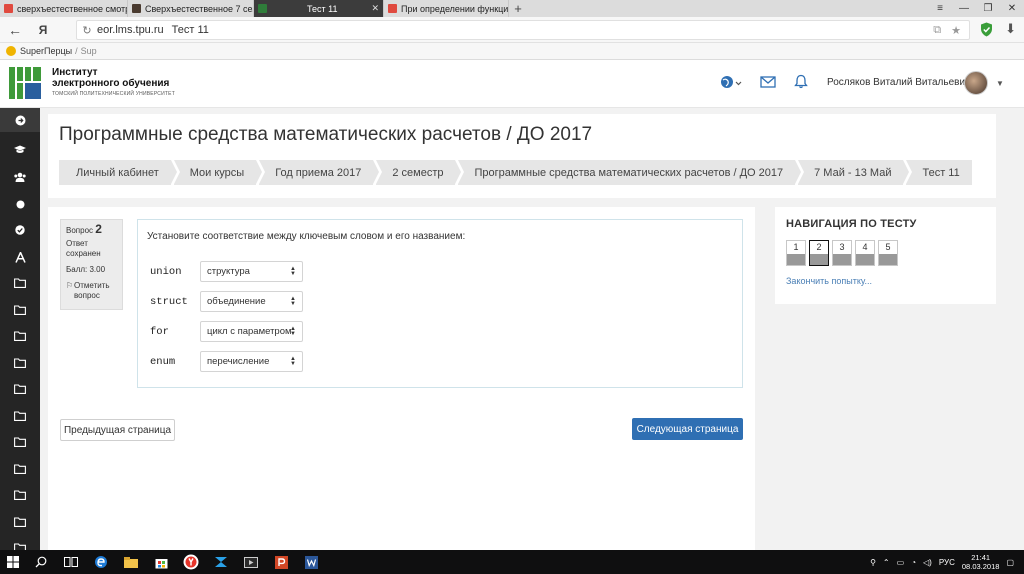 The width and height of the screenshot is (1024, 574). I want to click on tab-label: Тест 11, so click(322, 8).